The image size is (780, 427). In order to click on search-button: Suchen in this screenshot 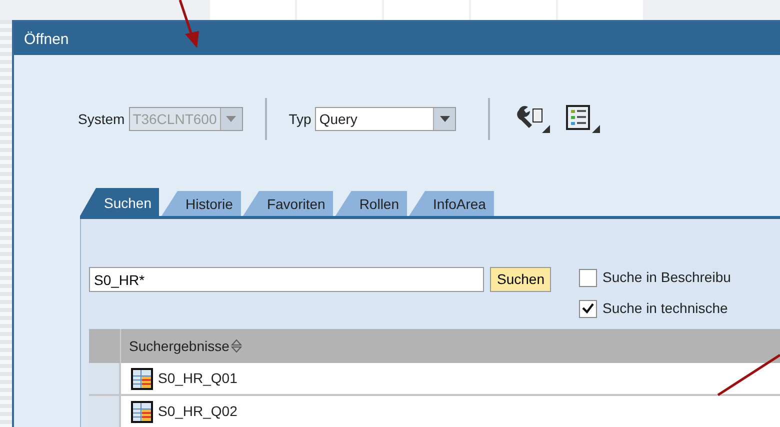, I will do `click(521, 279)`.